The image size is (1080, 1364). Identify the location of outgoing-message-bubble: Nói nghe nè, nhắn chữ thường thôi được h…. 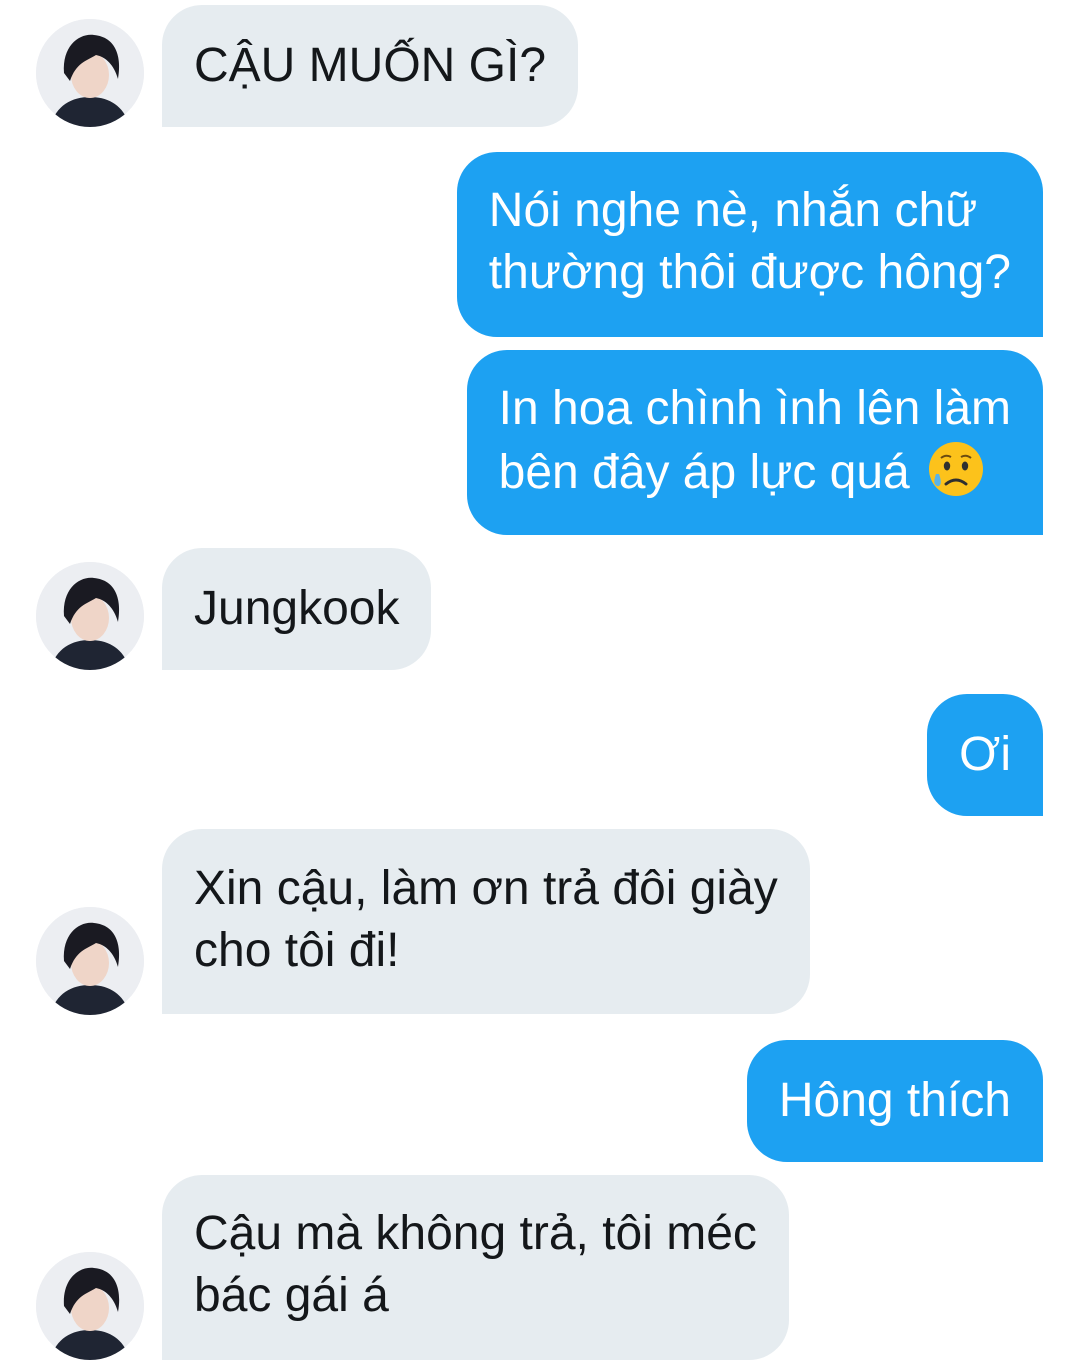
(749, 244).